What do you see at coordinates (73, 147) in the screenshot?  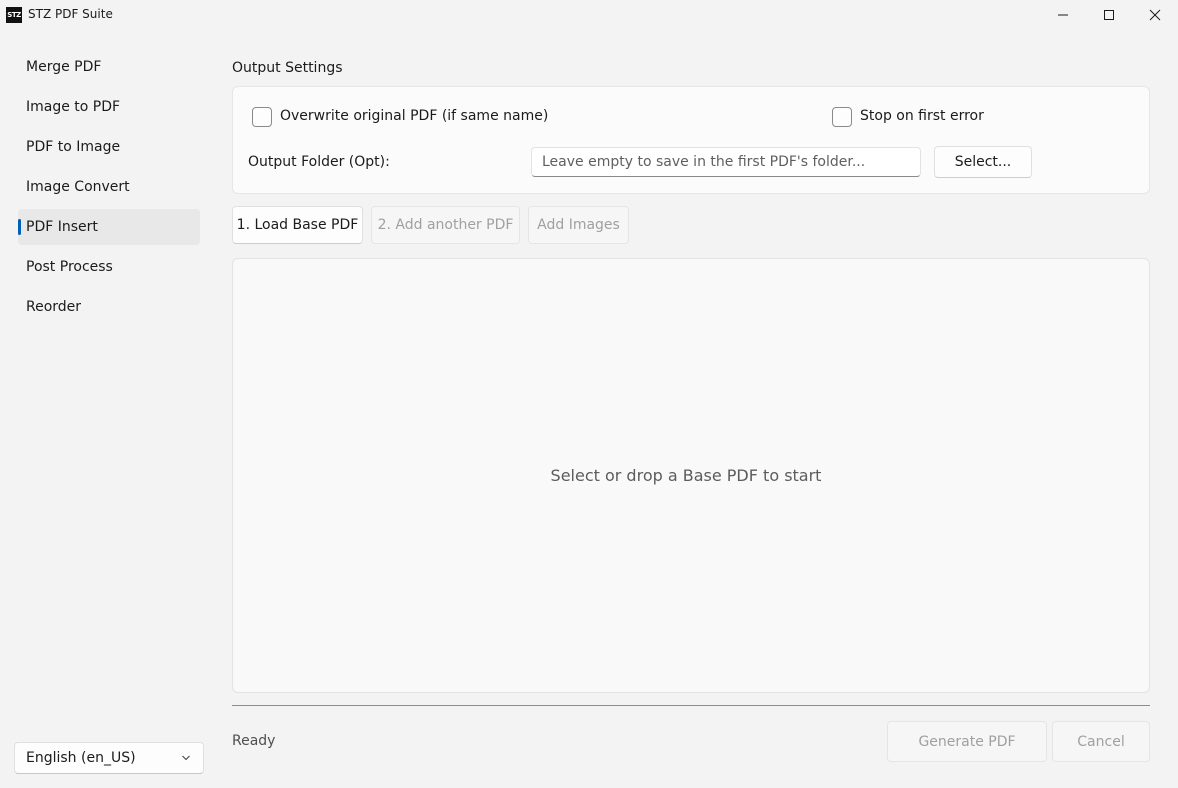 I see `sidebar-item-label: PDF to Image` at bounding box center [73, 147].